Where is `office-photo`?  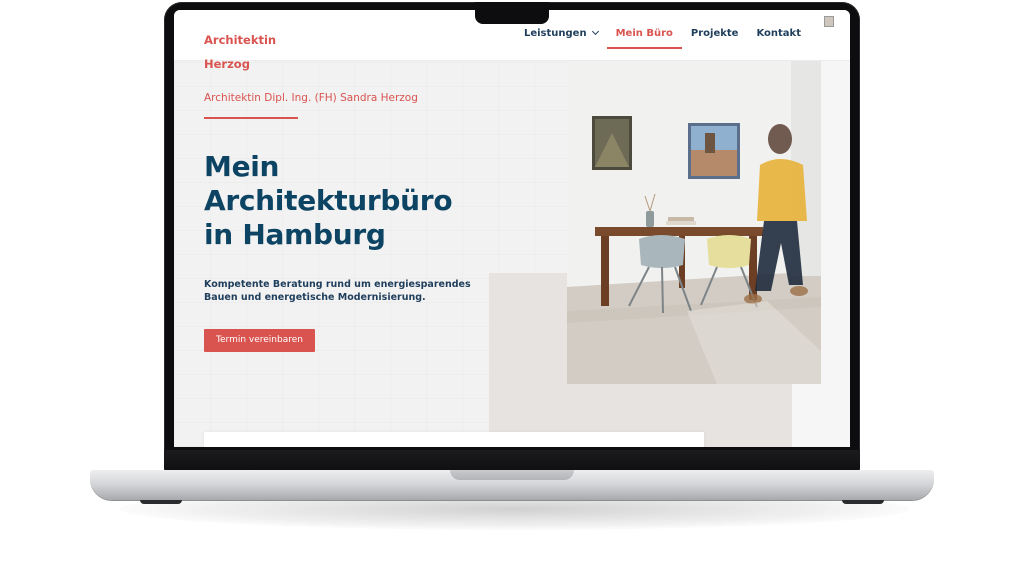 office-photo is located at coordinates (694, 222).